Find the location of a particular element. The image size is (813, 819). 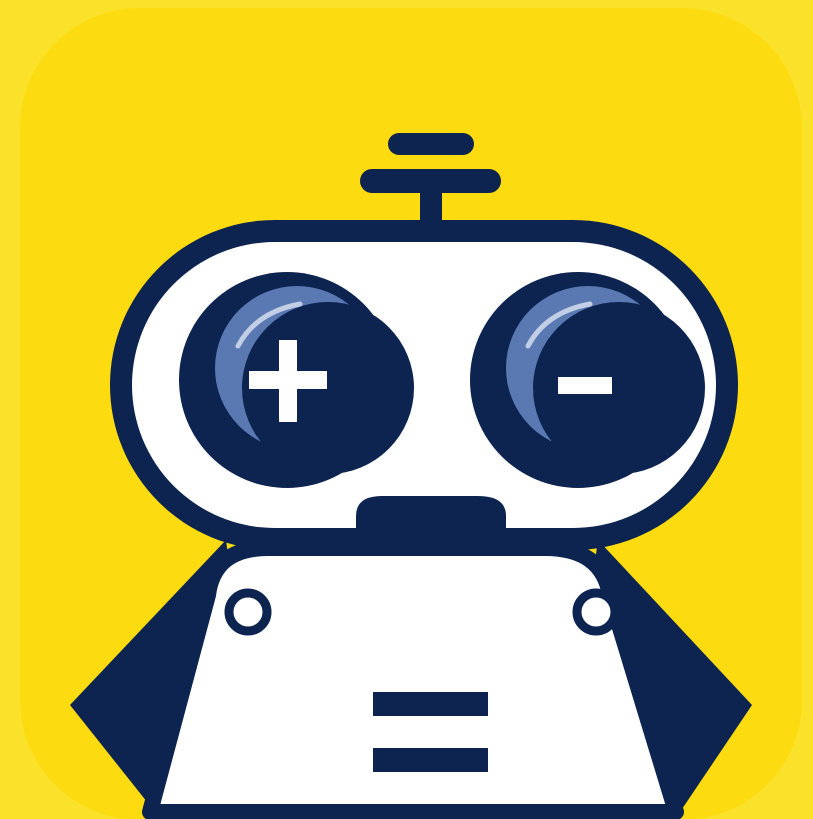

left-bolt is located at coordinates (248, 612).